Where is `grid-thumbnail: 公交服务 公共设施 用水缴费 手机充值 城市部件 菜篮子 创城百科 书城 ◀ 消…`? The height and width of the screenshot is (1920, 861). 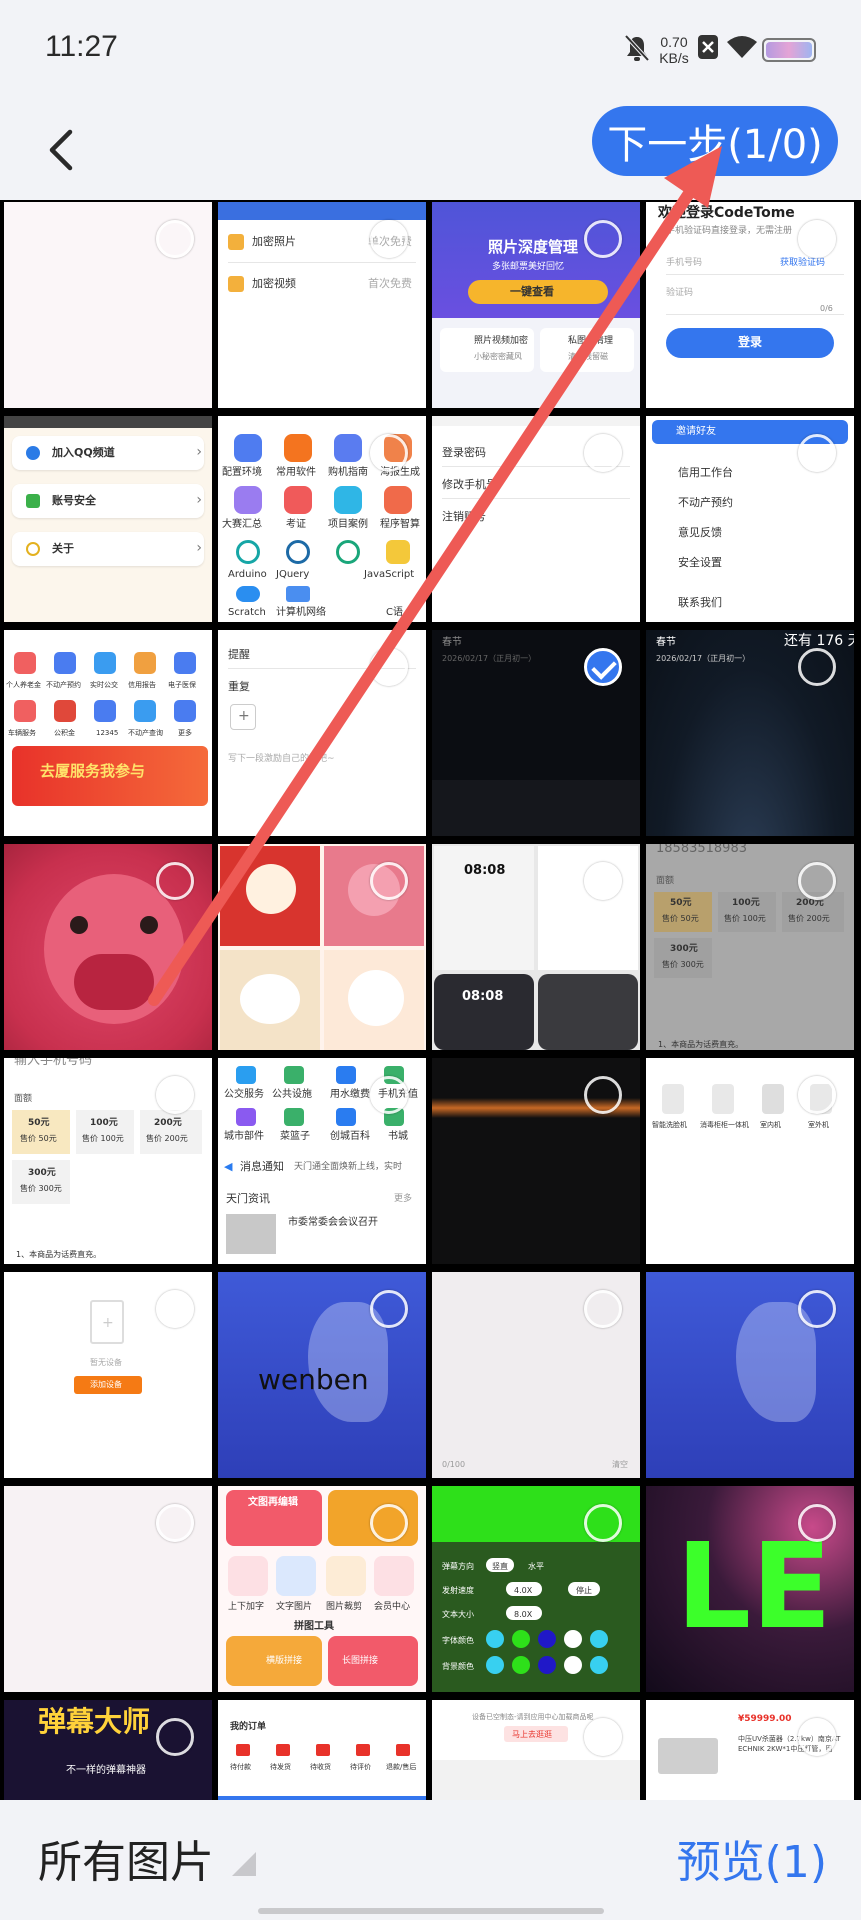
grid-thumbnail: 公交服务 公共设施 用水缴费 手机充值 城市部件 菜篮子 创城百科 书城 ◀ 消… is located at coordinates (322, 1161).